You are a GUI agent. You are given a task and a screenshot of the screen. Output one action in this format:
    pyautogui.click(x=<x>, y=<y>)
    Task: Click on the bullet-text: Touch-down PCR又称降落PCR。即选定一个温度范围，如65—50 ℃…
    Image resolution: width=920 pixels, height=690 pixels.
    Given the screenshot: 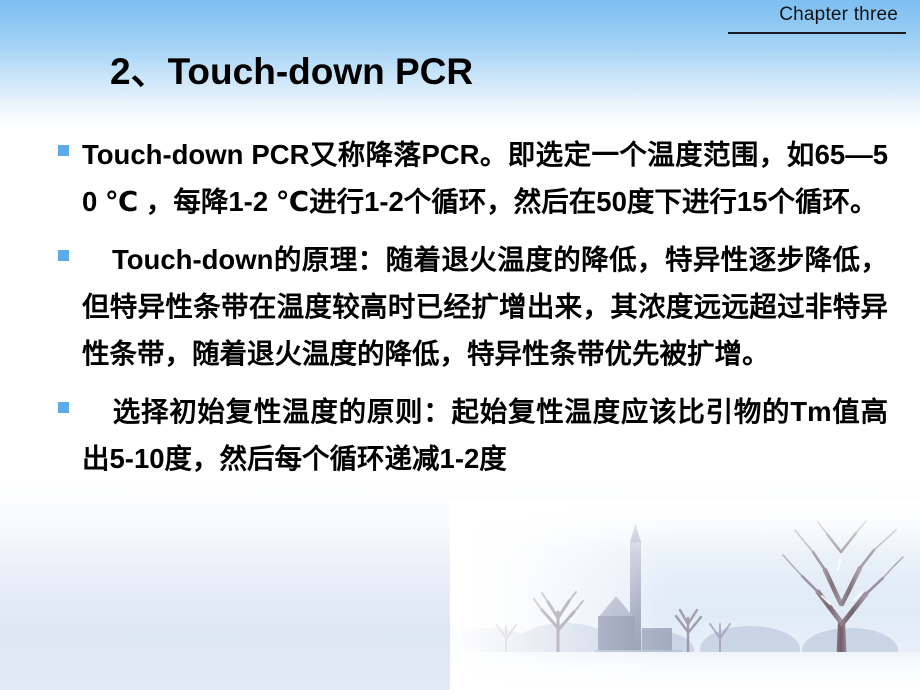 What is the action you would take?
    pyautogui.click(x=485, y=178)
    